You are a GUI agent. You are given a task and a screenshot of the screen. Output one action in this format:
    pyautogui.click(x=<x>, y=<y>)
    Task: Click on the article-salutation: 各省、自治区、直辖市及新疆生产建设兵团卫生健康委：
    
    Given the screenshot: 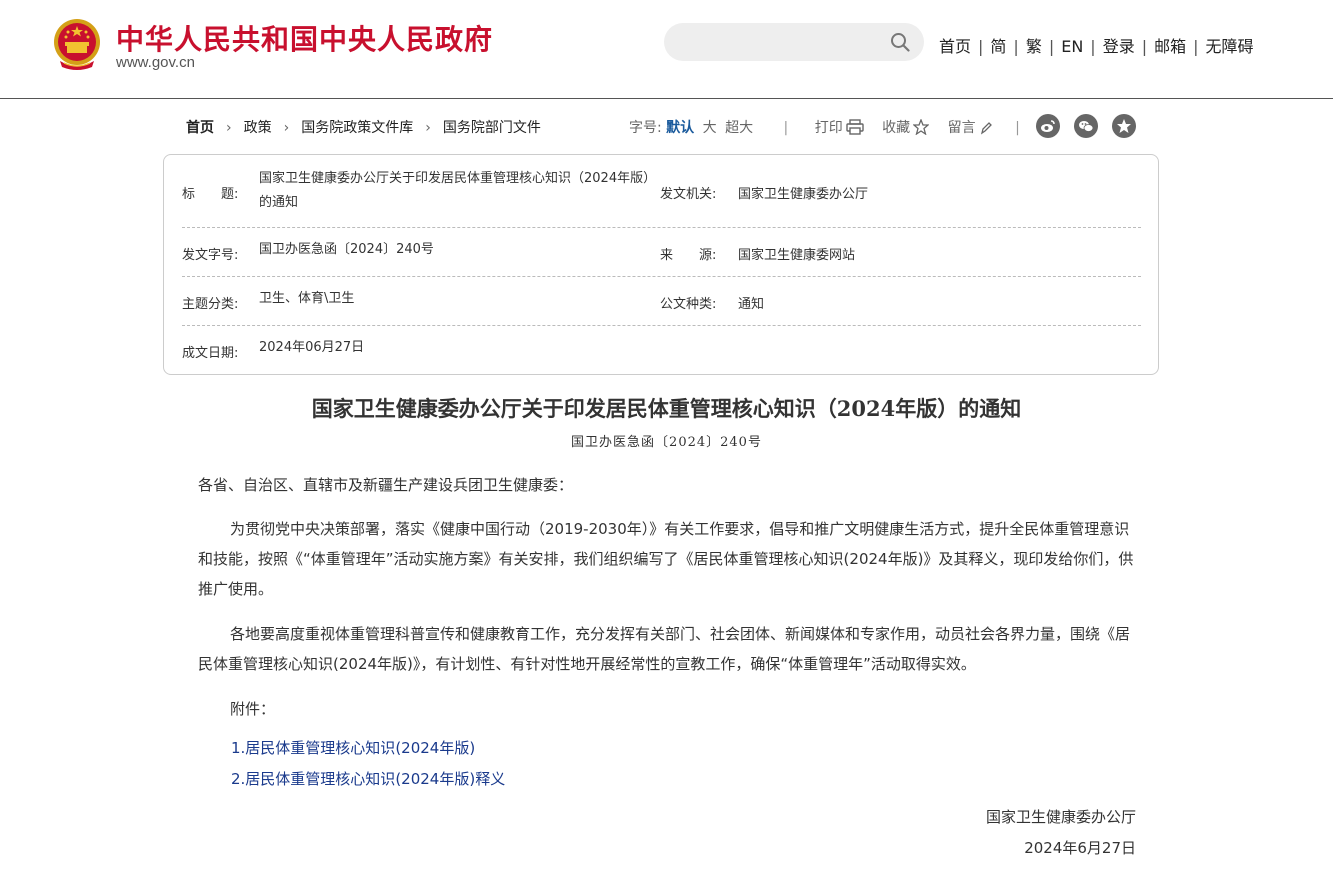 What is the action you would take?
    pyautogui.click(x=386, y=485)
    